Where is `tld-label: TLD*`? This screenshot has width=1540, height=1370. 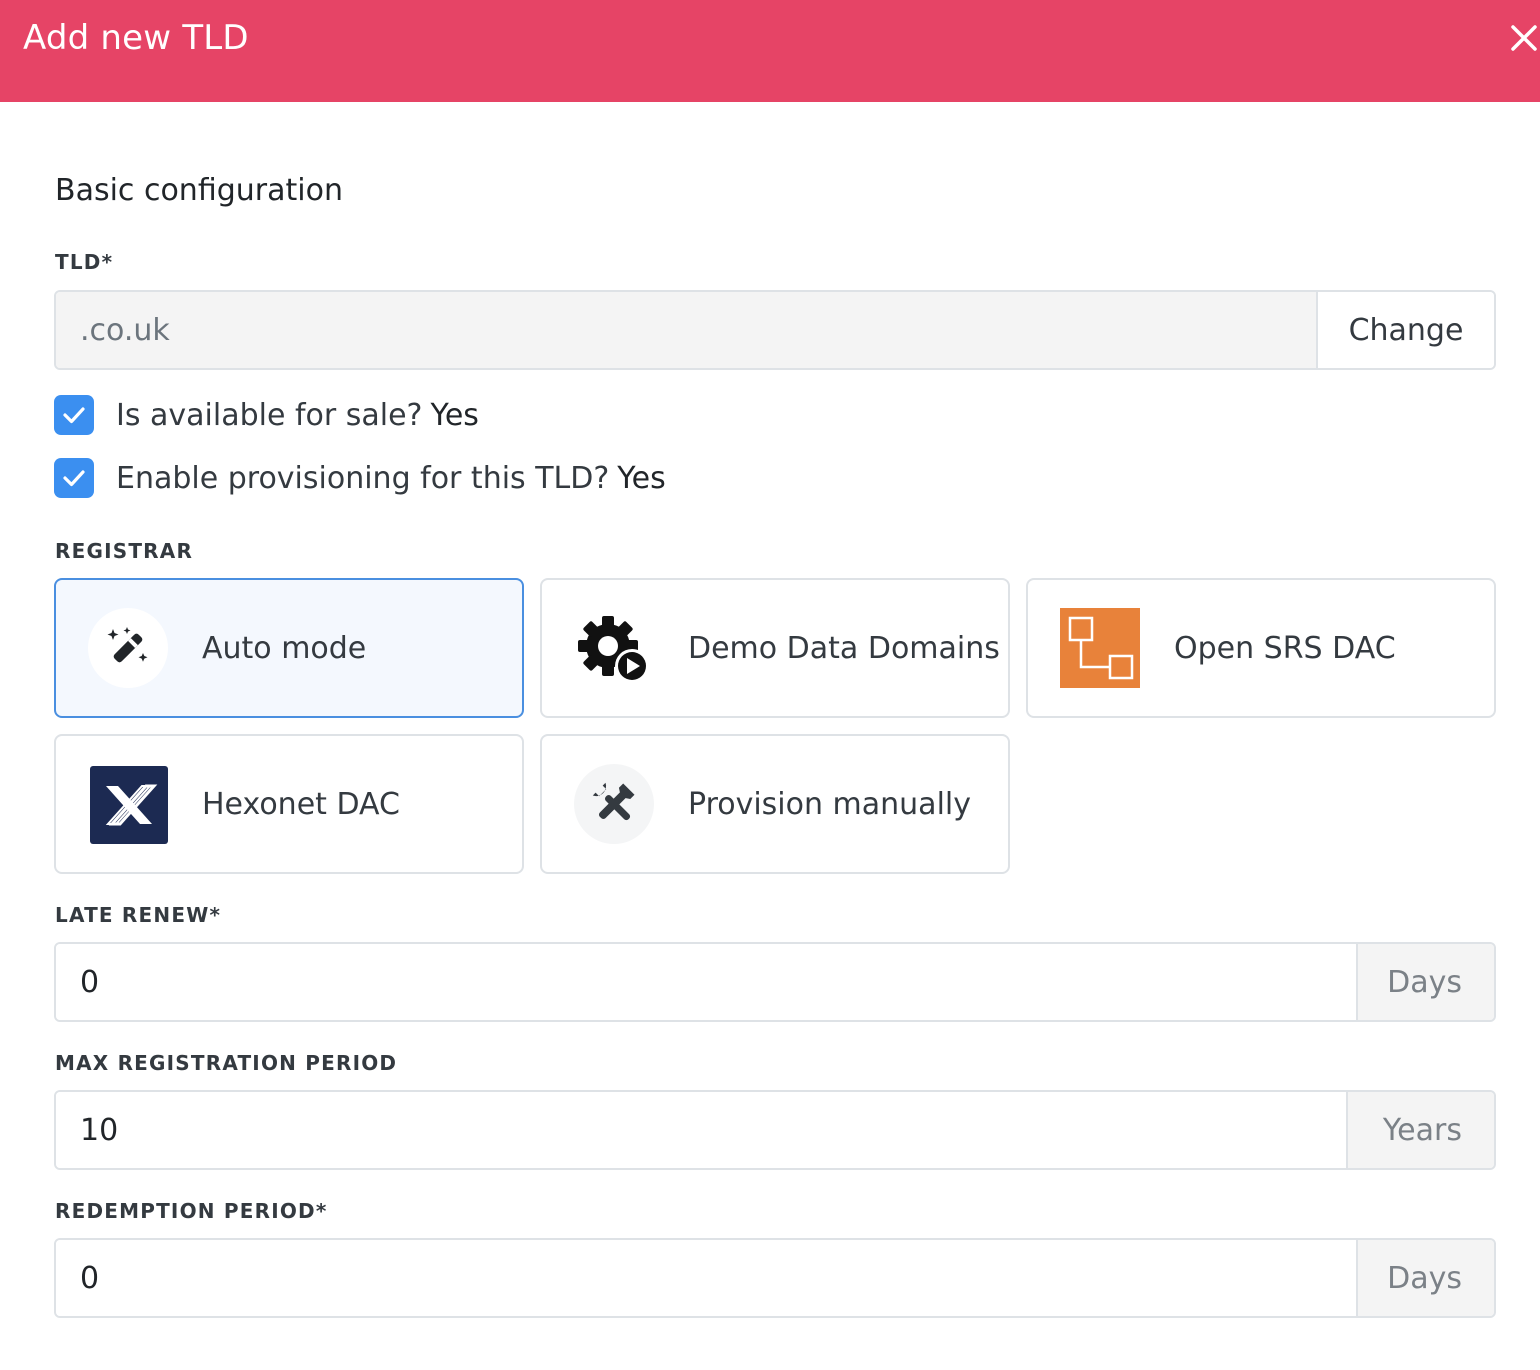 tld-label: TLD* is located at coordinates (84, 262).